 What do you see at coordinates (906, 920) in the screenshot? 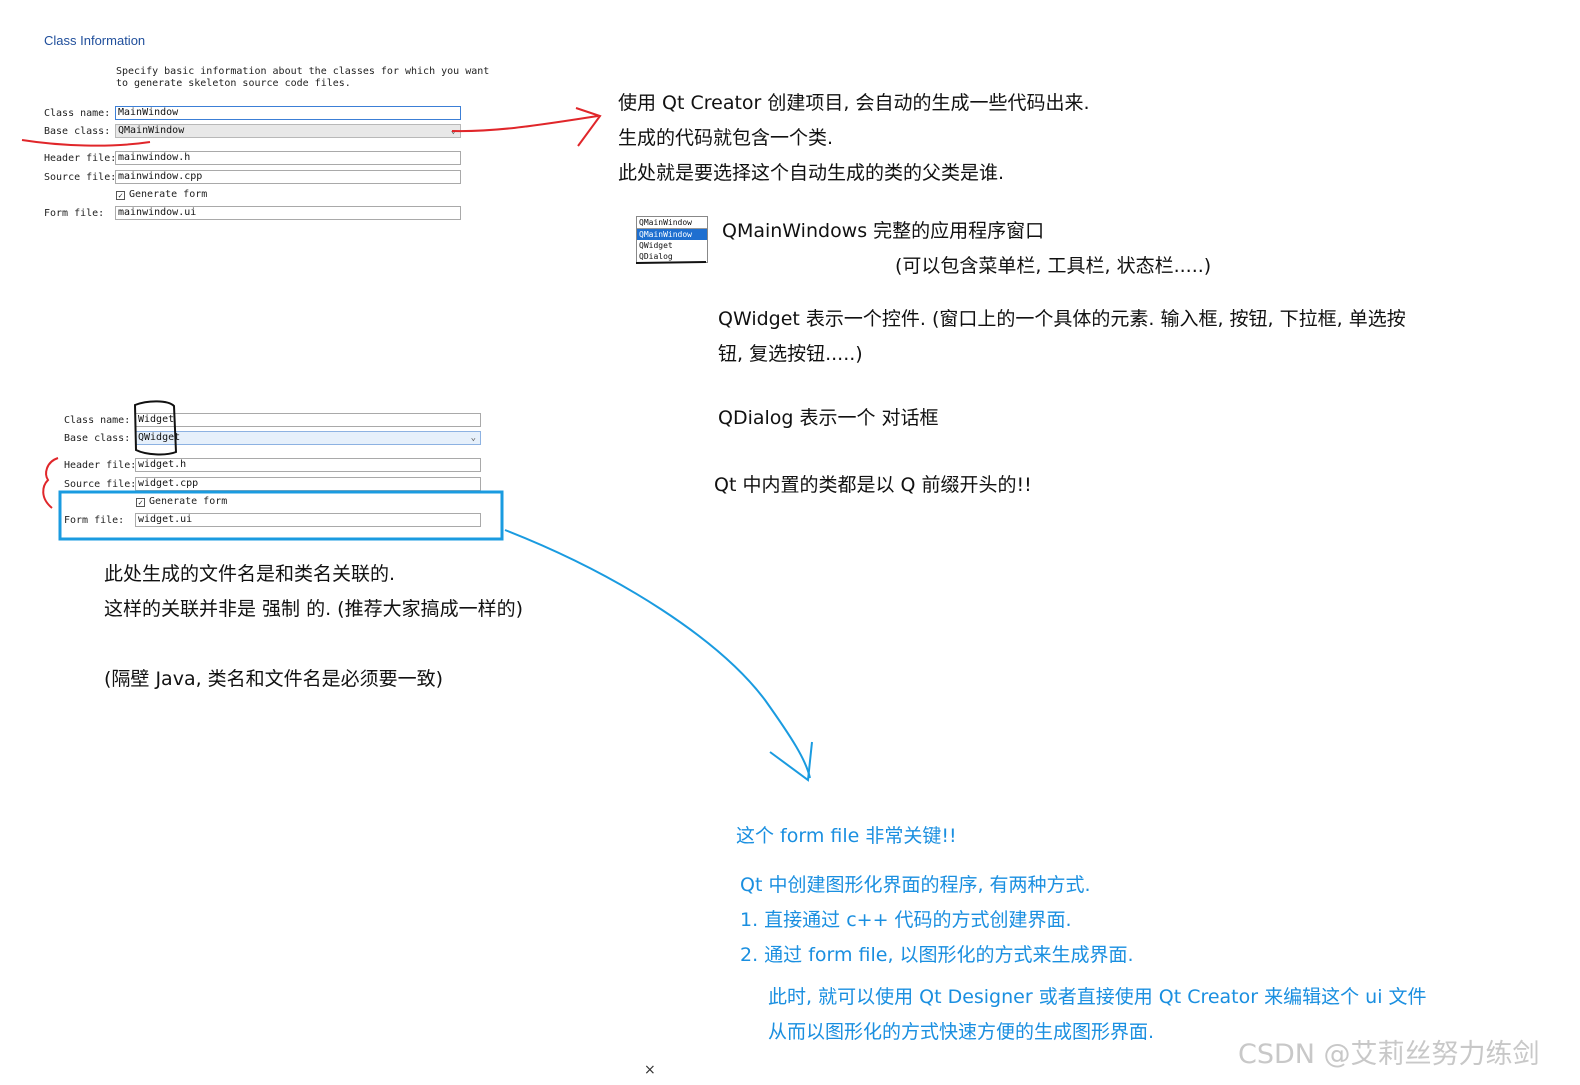
I see `note-way-1: 1. 直接通过 c++ 代码的方式创建界面.` at bounding box center [906, 920].